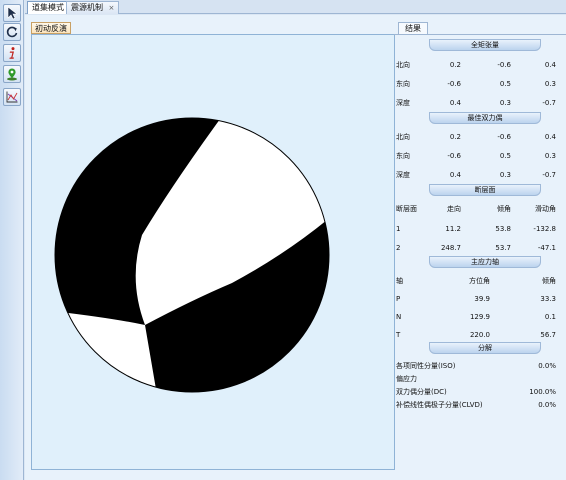  Describe the element at coordinates (476, 209) in the screenshot. I see `table-header-row: 断层面 走向 倾角 滑动角` at that location.